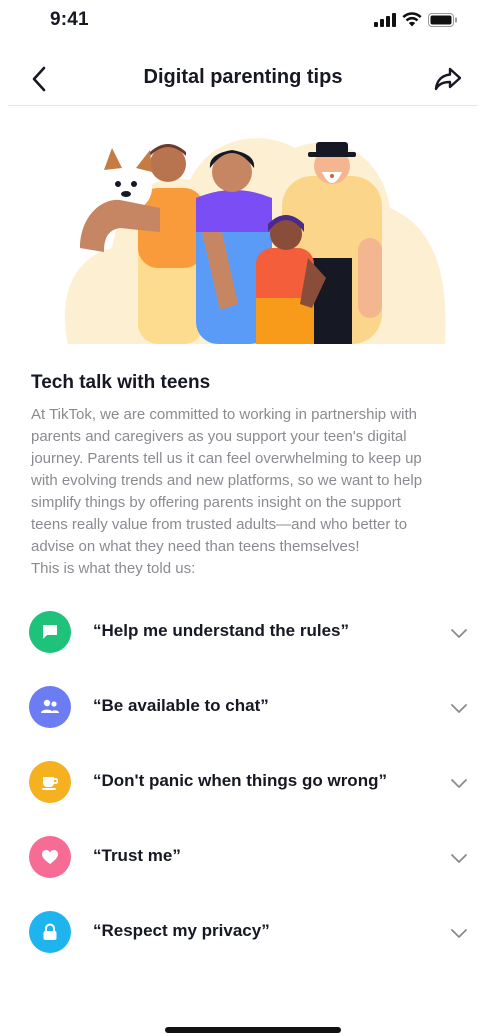 The height and width of the screenshot is (1034, 486). I want to click on tip-item-privacy: “Respect my privacy”, so click(243, 933).